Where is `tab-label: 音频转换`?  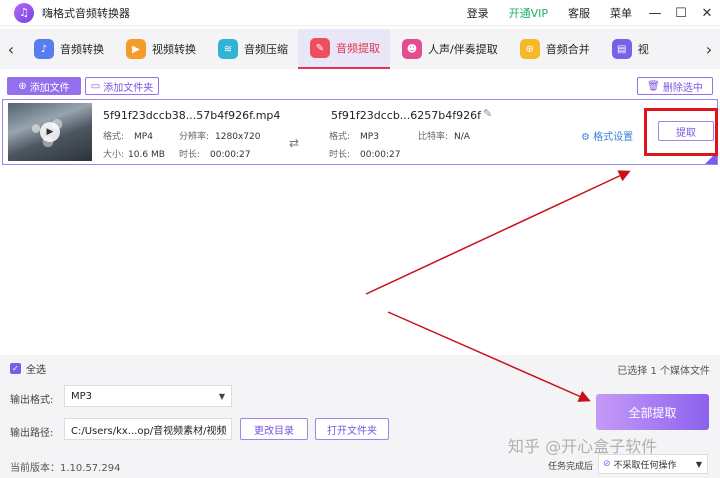 tab-label: 音频转换 is located at coordinates (82, 49).